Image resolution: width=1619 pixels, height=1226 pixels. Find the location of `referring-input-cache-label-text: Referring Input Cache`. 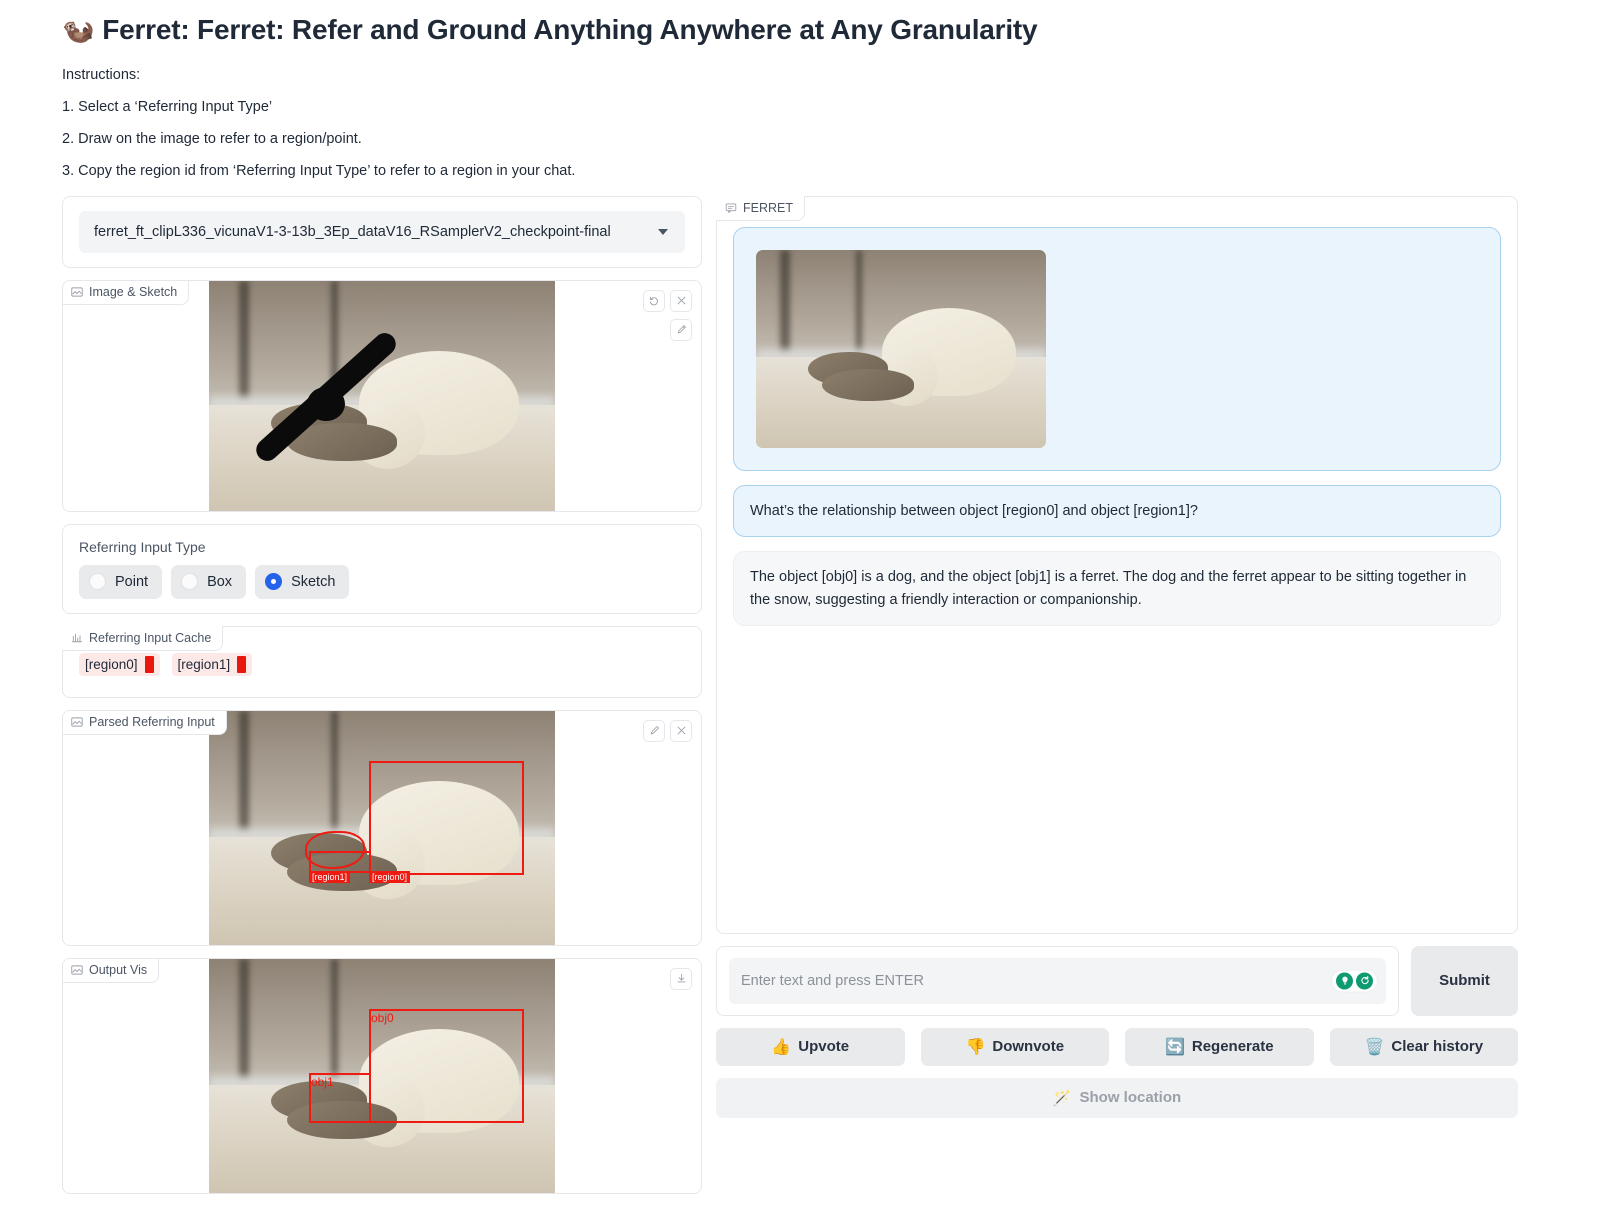

referring-input-cache-label-text: Referring Input Cache is located at coordinates (150, 637).